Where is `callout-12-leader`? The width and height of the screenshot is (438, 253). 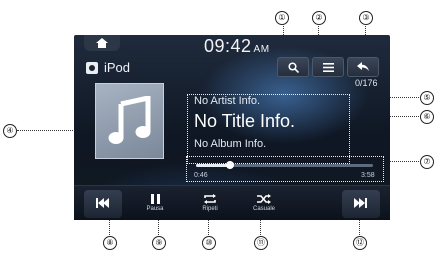
callout-12-leader is located at coordinates (359, 227).